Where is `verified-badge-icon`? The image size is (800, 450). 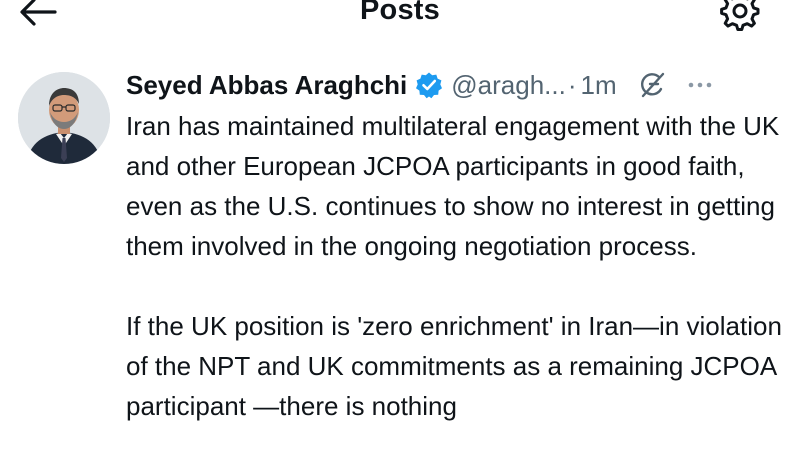
verified-badge-icon is located at coordinates (429, 85).